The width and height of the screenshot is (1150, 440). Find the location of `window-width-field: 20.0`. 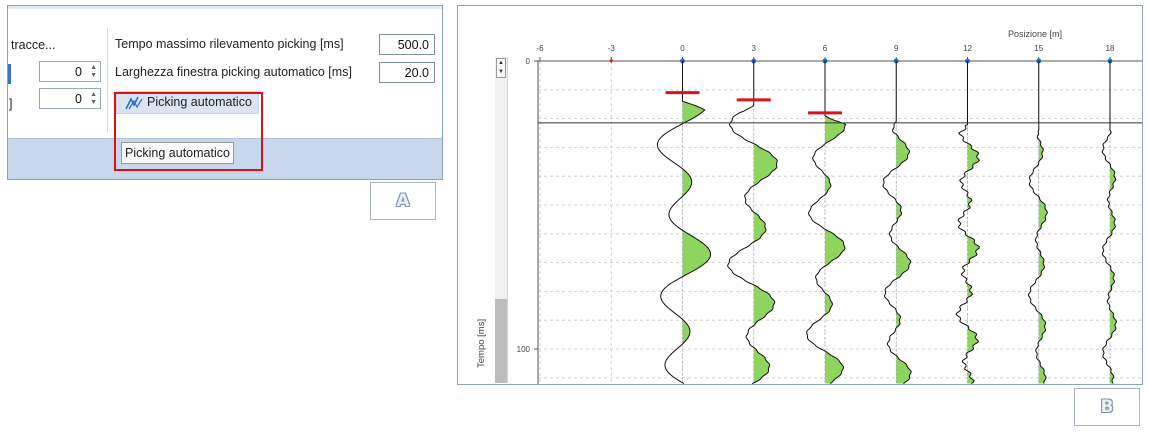

window-width-field: 20.0 is located at coordinates (407, 72).